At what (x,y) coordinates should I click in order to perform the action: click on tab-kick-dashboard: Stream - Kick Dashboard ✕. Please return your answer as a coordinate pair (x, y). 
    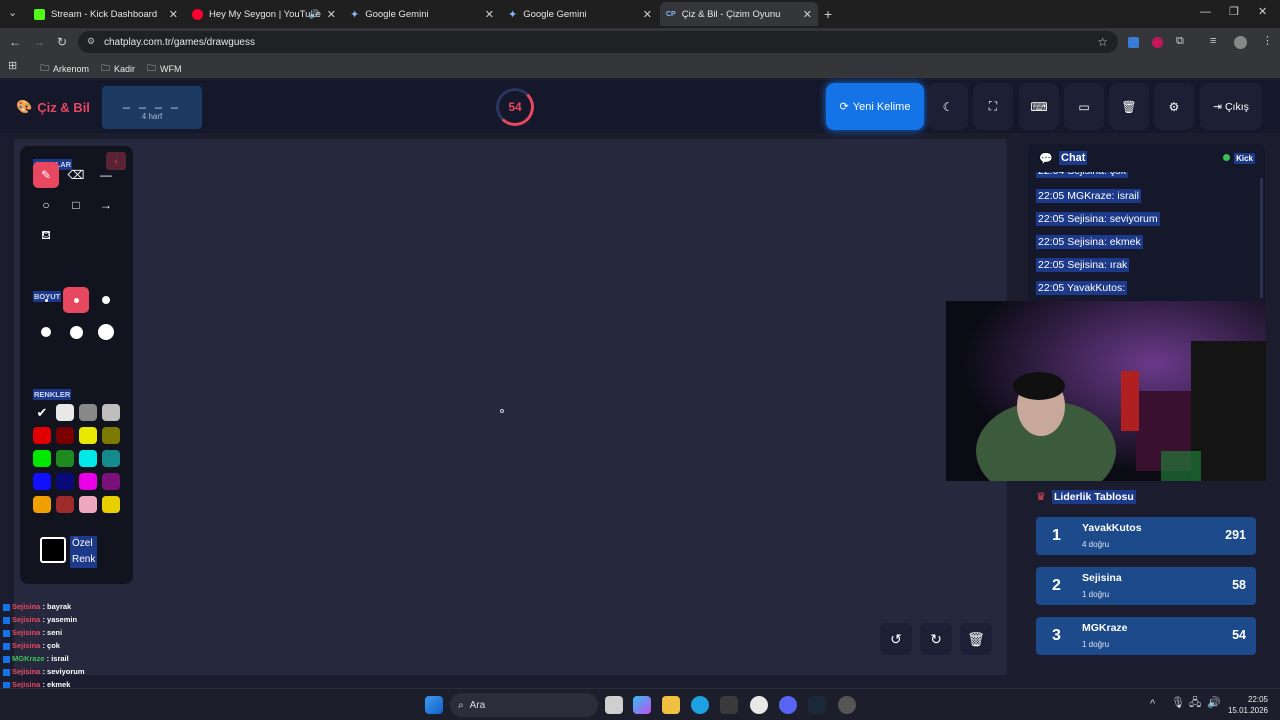
    Looking at the image, I should click on (106, 14).